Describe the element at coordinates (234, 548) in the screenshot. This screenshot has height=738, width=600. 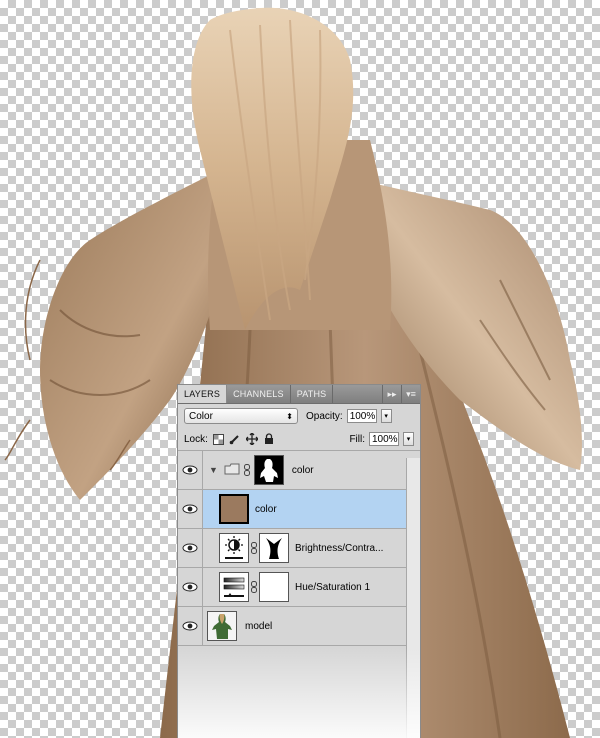
I see `brightness-contrast-icon` at that location.